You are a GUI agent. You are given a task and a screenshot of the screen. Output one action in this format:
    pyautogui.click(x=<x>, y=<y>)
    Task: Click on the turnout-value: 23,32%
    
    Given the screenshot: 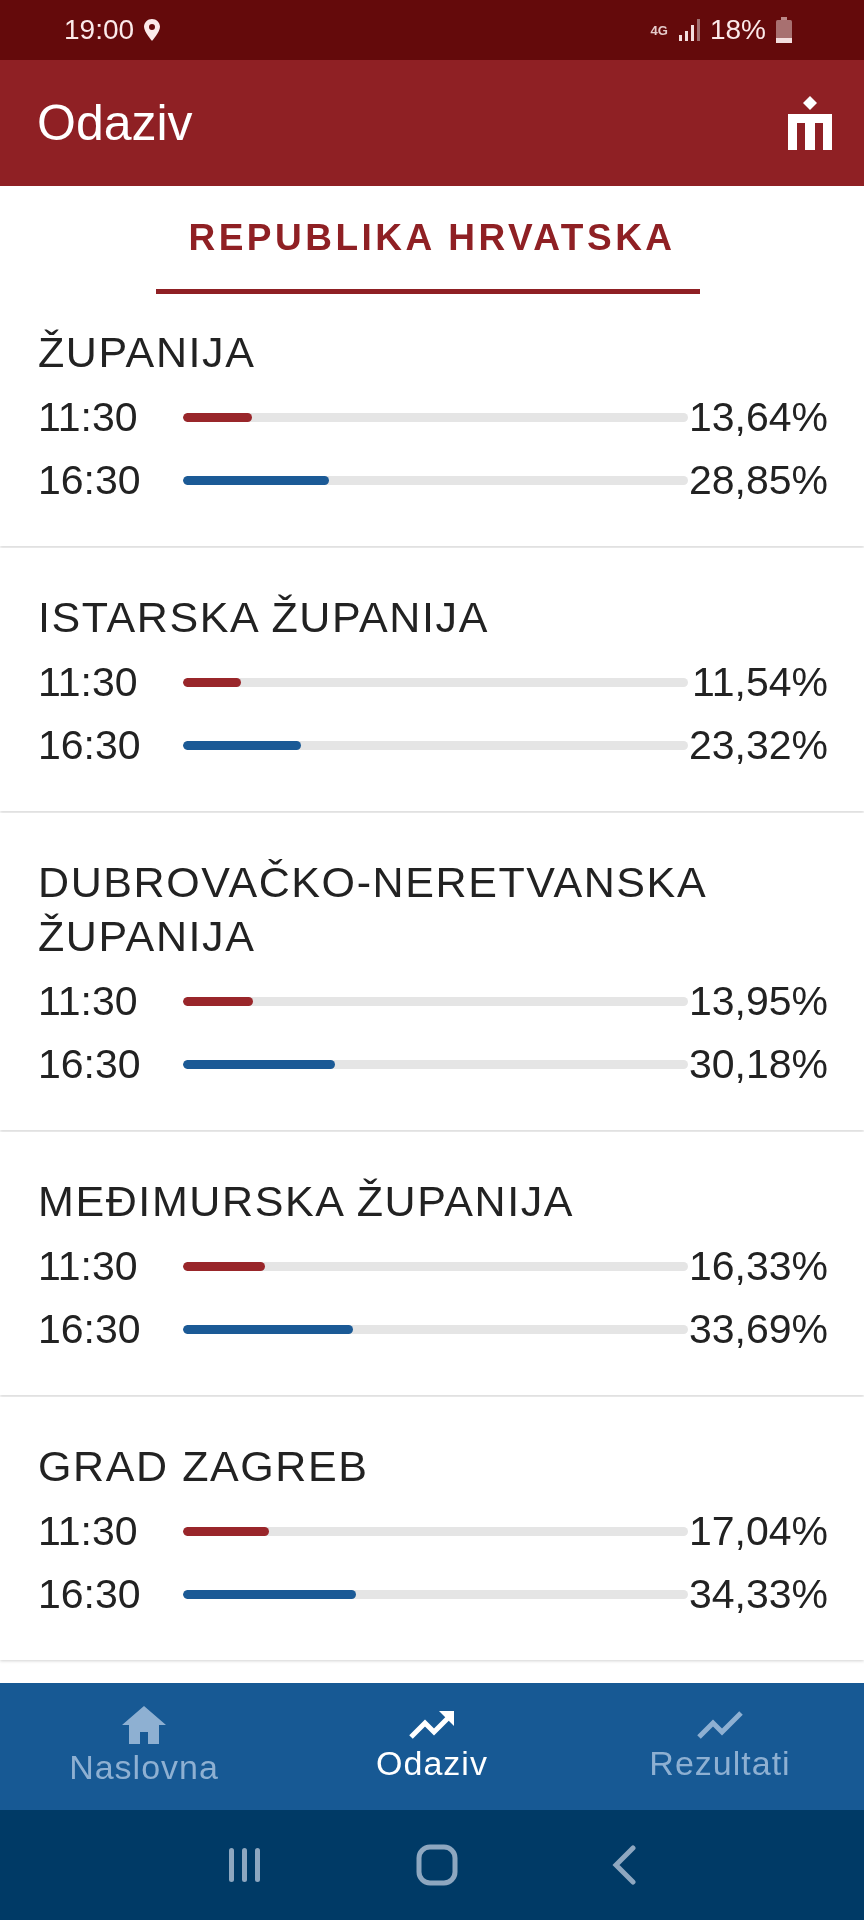 What is the action you would take?
    pyautogui.click(x=758, y=745)
    